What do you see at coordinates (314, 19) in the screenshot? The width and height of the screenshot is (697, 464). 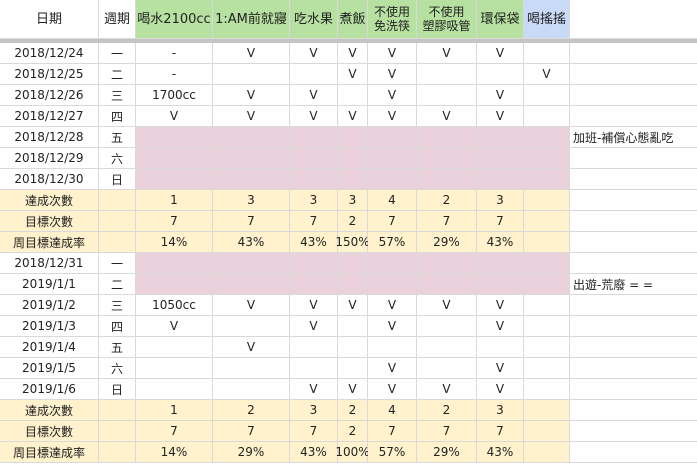 I see `column-header-fruit: 吃水果` at bounding box center [314, 19].